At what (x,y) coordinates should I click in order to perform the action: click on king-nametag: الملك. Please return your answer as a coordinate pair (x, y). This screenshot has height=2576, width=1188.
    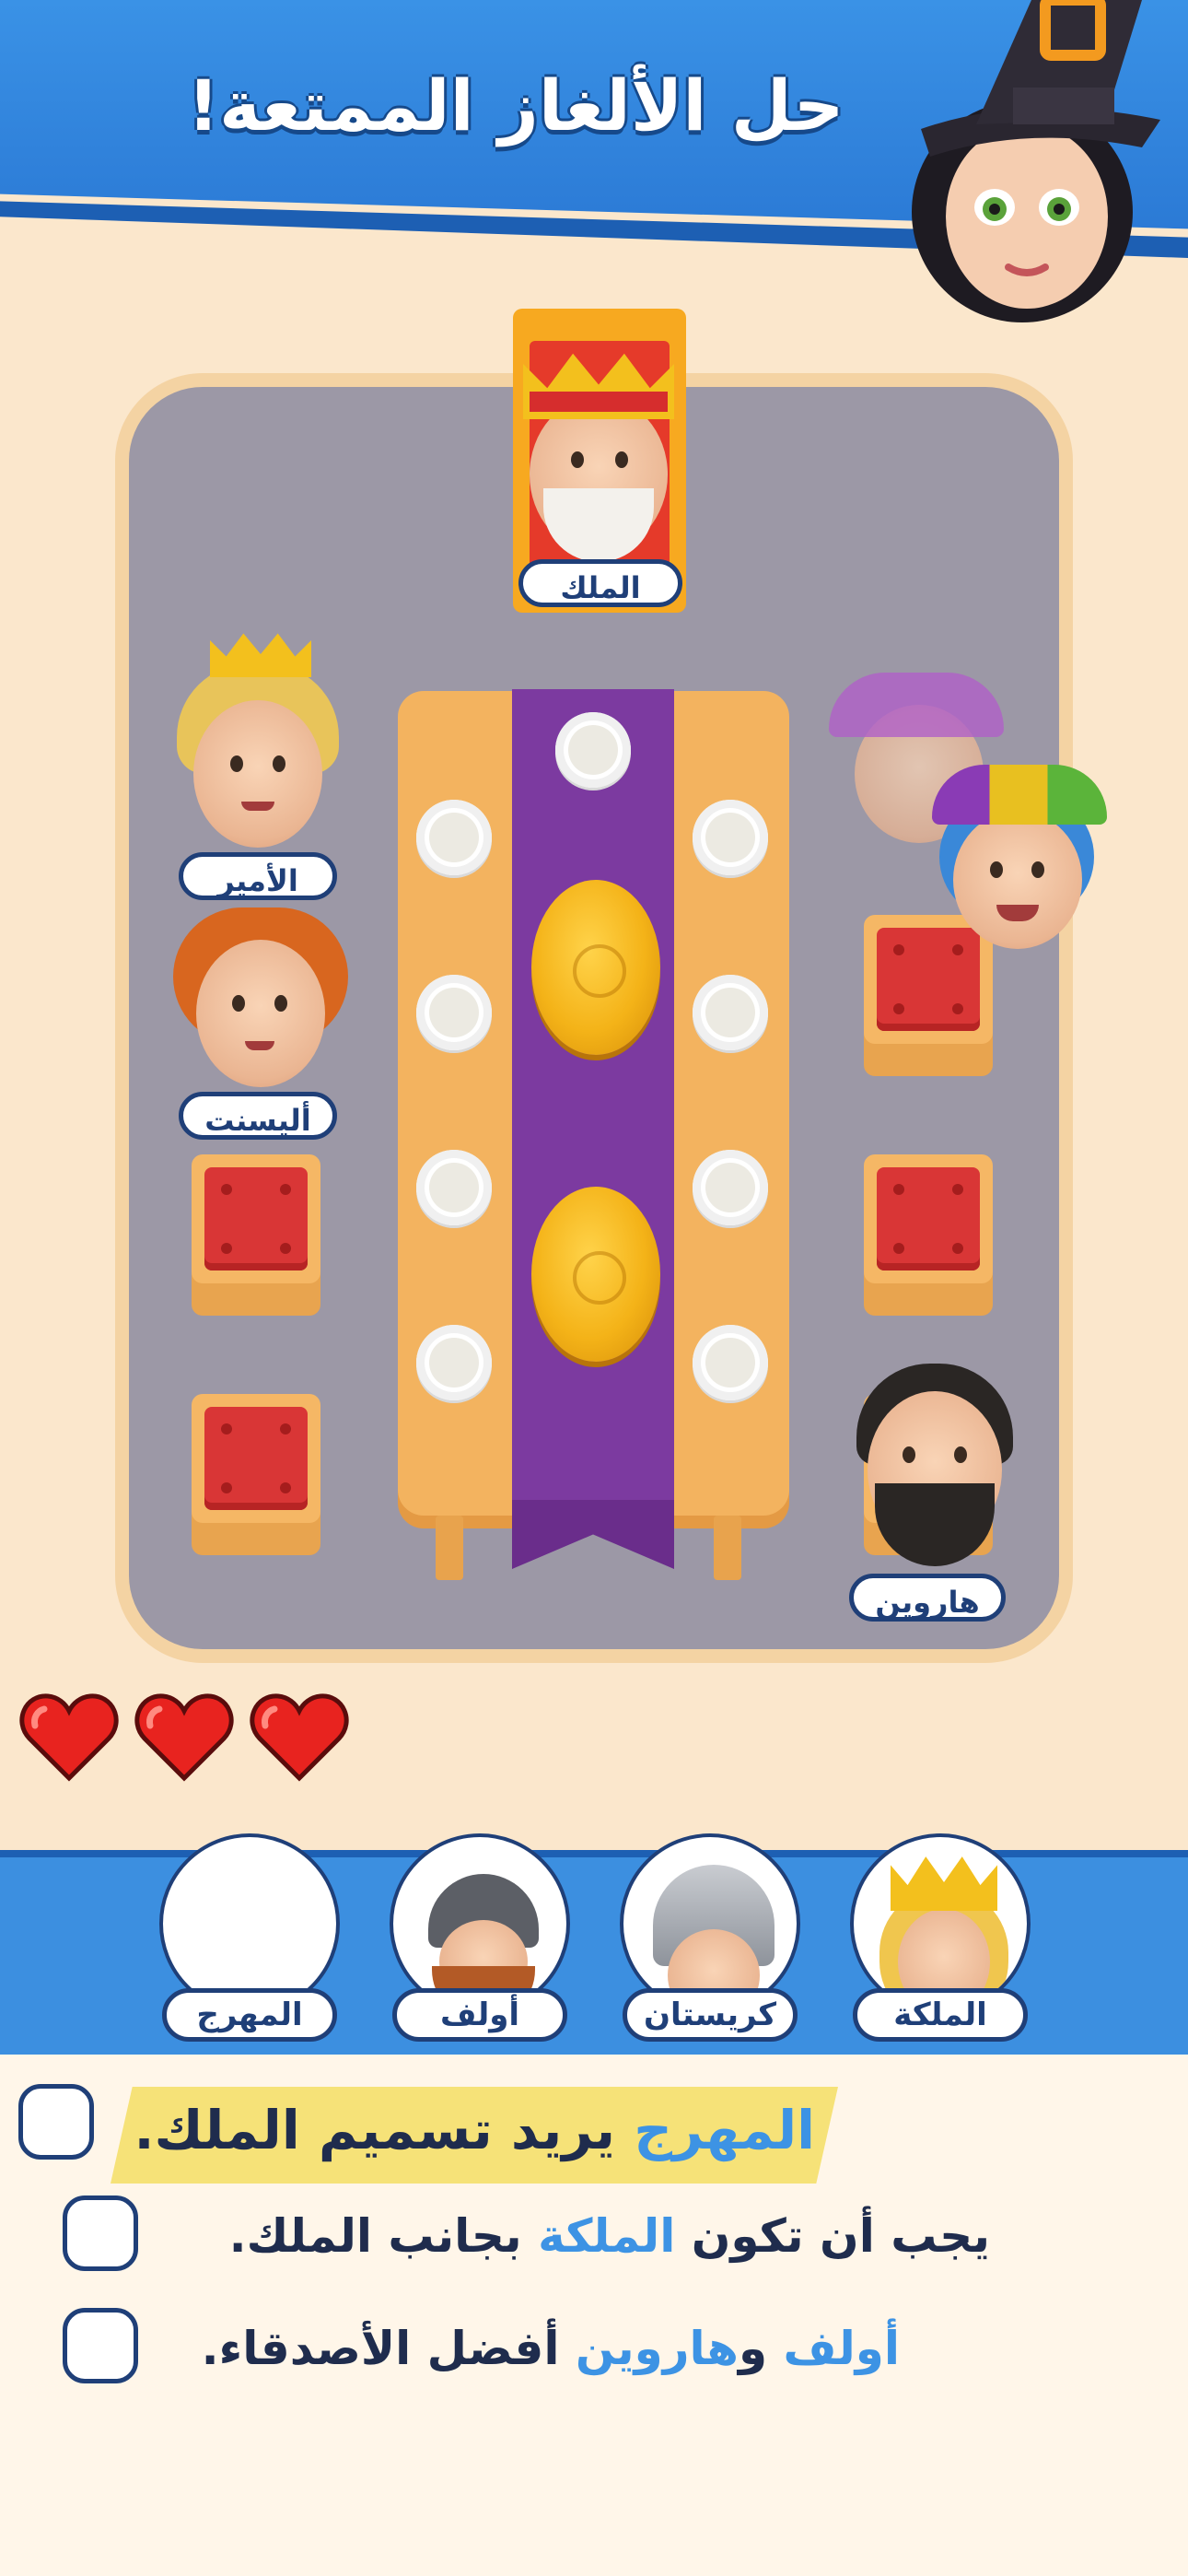
    Looking at the image, I should click on (600, 583).